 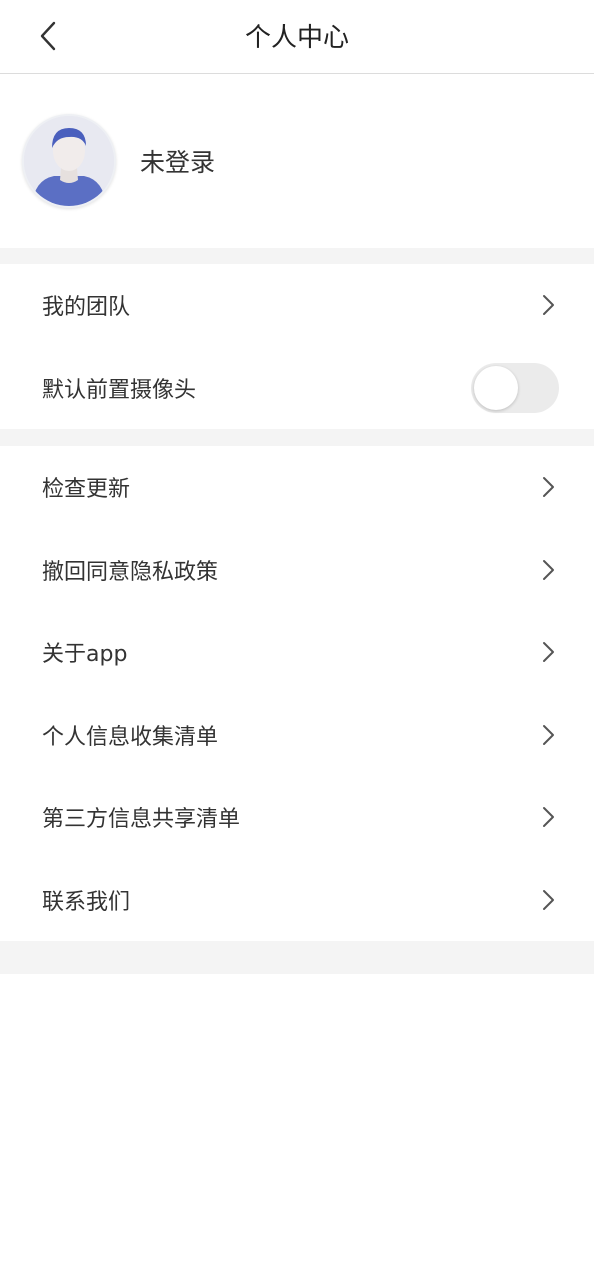 I want to click on chevron-left-icon, so click(x=48, y=36).